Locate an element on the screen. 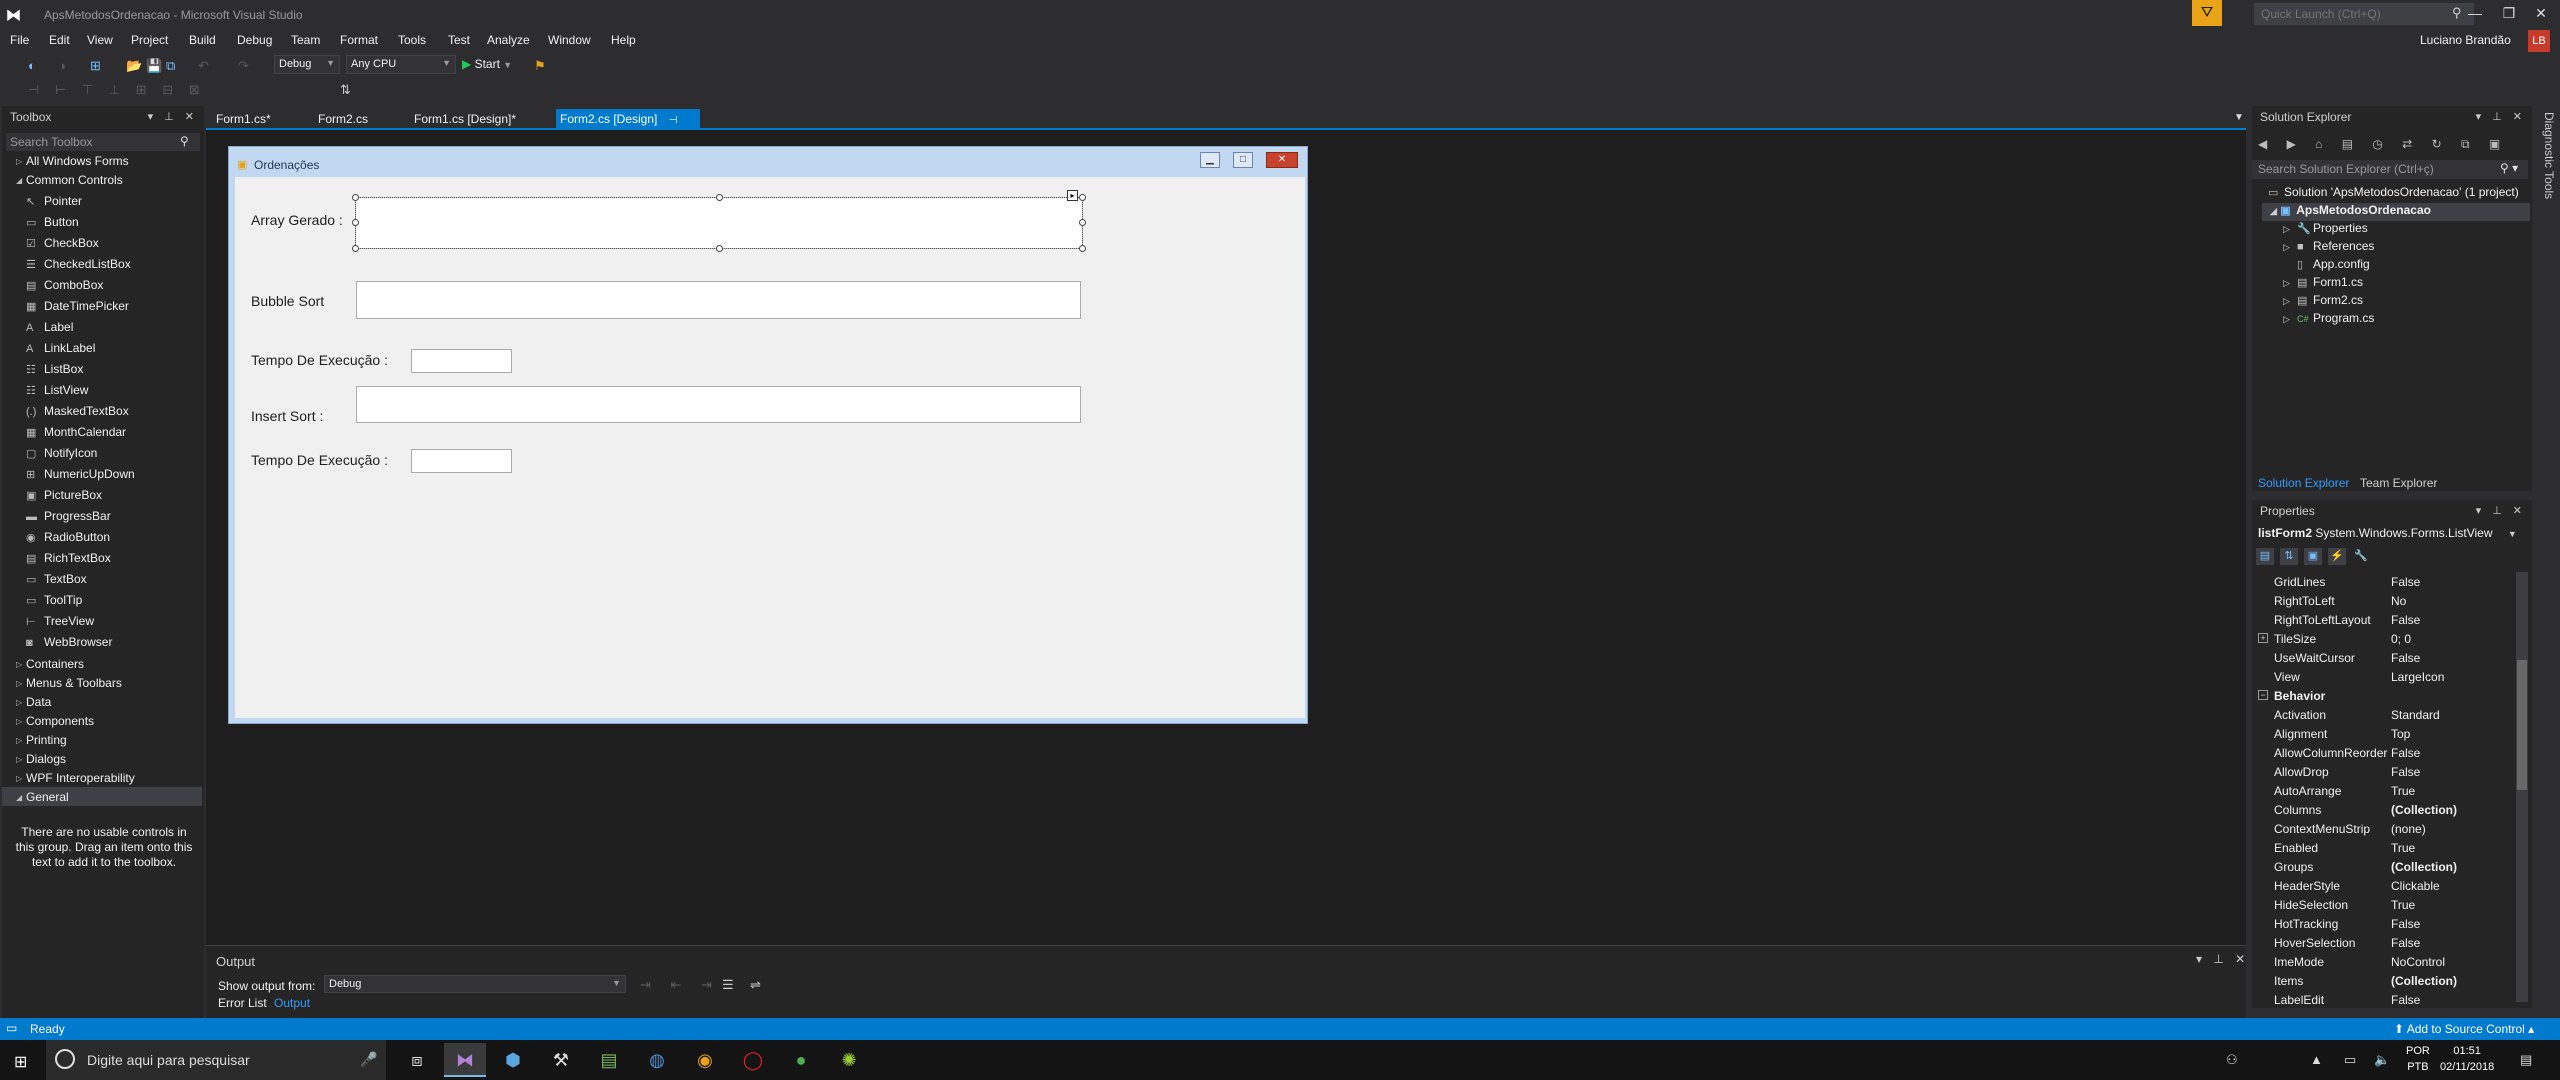 Image resolution: width=2560 pixels, height=1080 pixels. property-row: Activation Standard is located at coordinates (2386, 714).